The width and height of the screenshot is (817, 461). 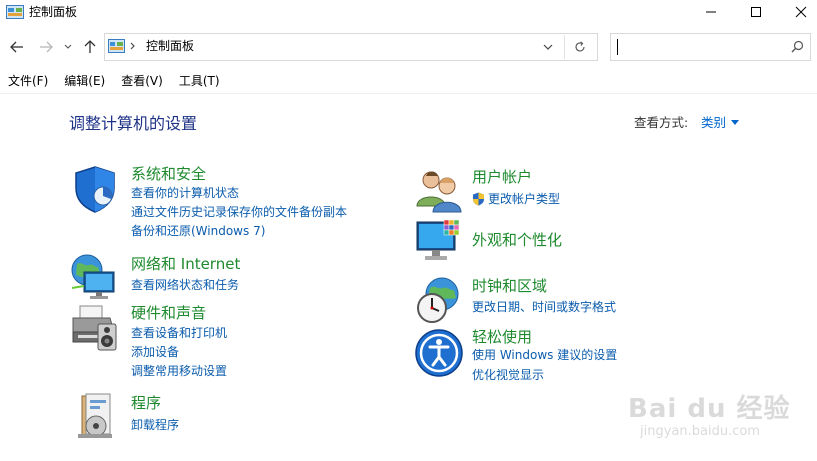 What do you see at coordinates (53, 12) in the screenshot?
I see `window-title: 控制面板` at bounding box center [53, 12].